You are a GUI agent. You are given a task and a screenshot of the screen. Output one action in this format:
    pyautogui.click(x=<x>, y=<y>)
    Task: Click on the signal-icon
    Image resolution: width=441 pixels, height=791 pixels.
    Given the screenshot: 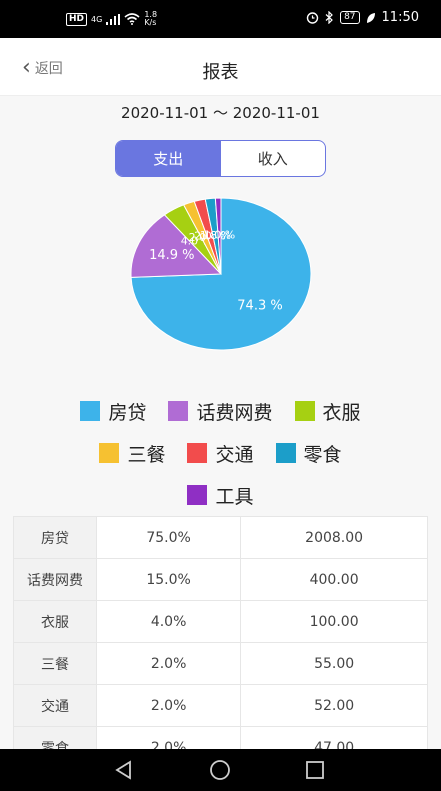 What is the action you would take?
    pyautogui.click(x=113, y=19)
    